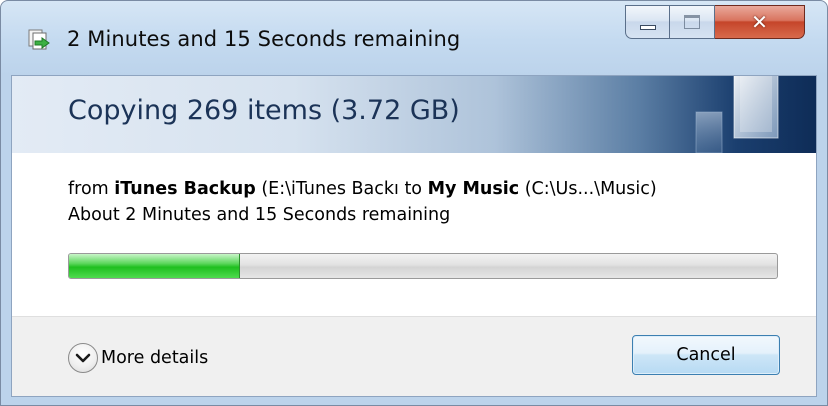 The width and height of the screenshot is (828, 406). I want to click on source-folder-link: iTunes Backup, so click(184, 189).